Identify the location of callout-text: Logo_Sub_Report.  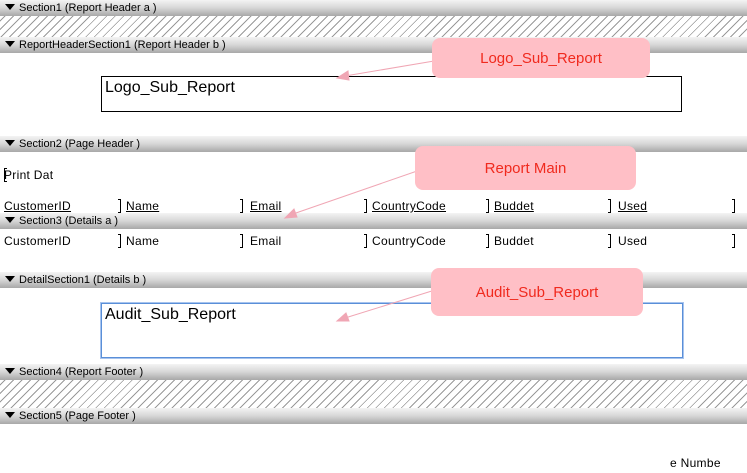
(541, 58).